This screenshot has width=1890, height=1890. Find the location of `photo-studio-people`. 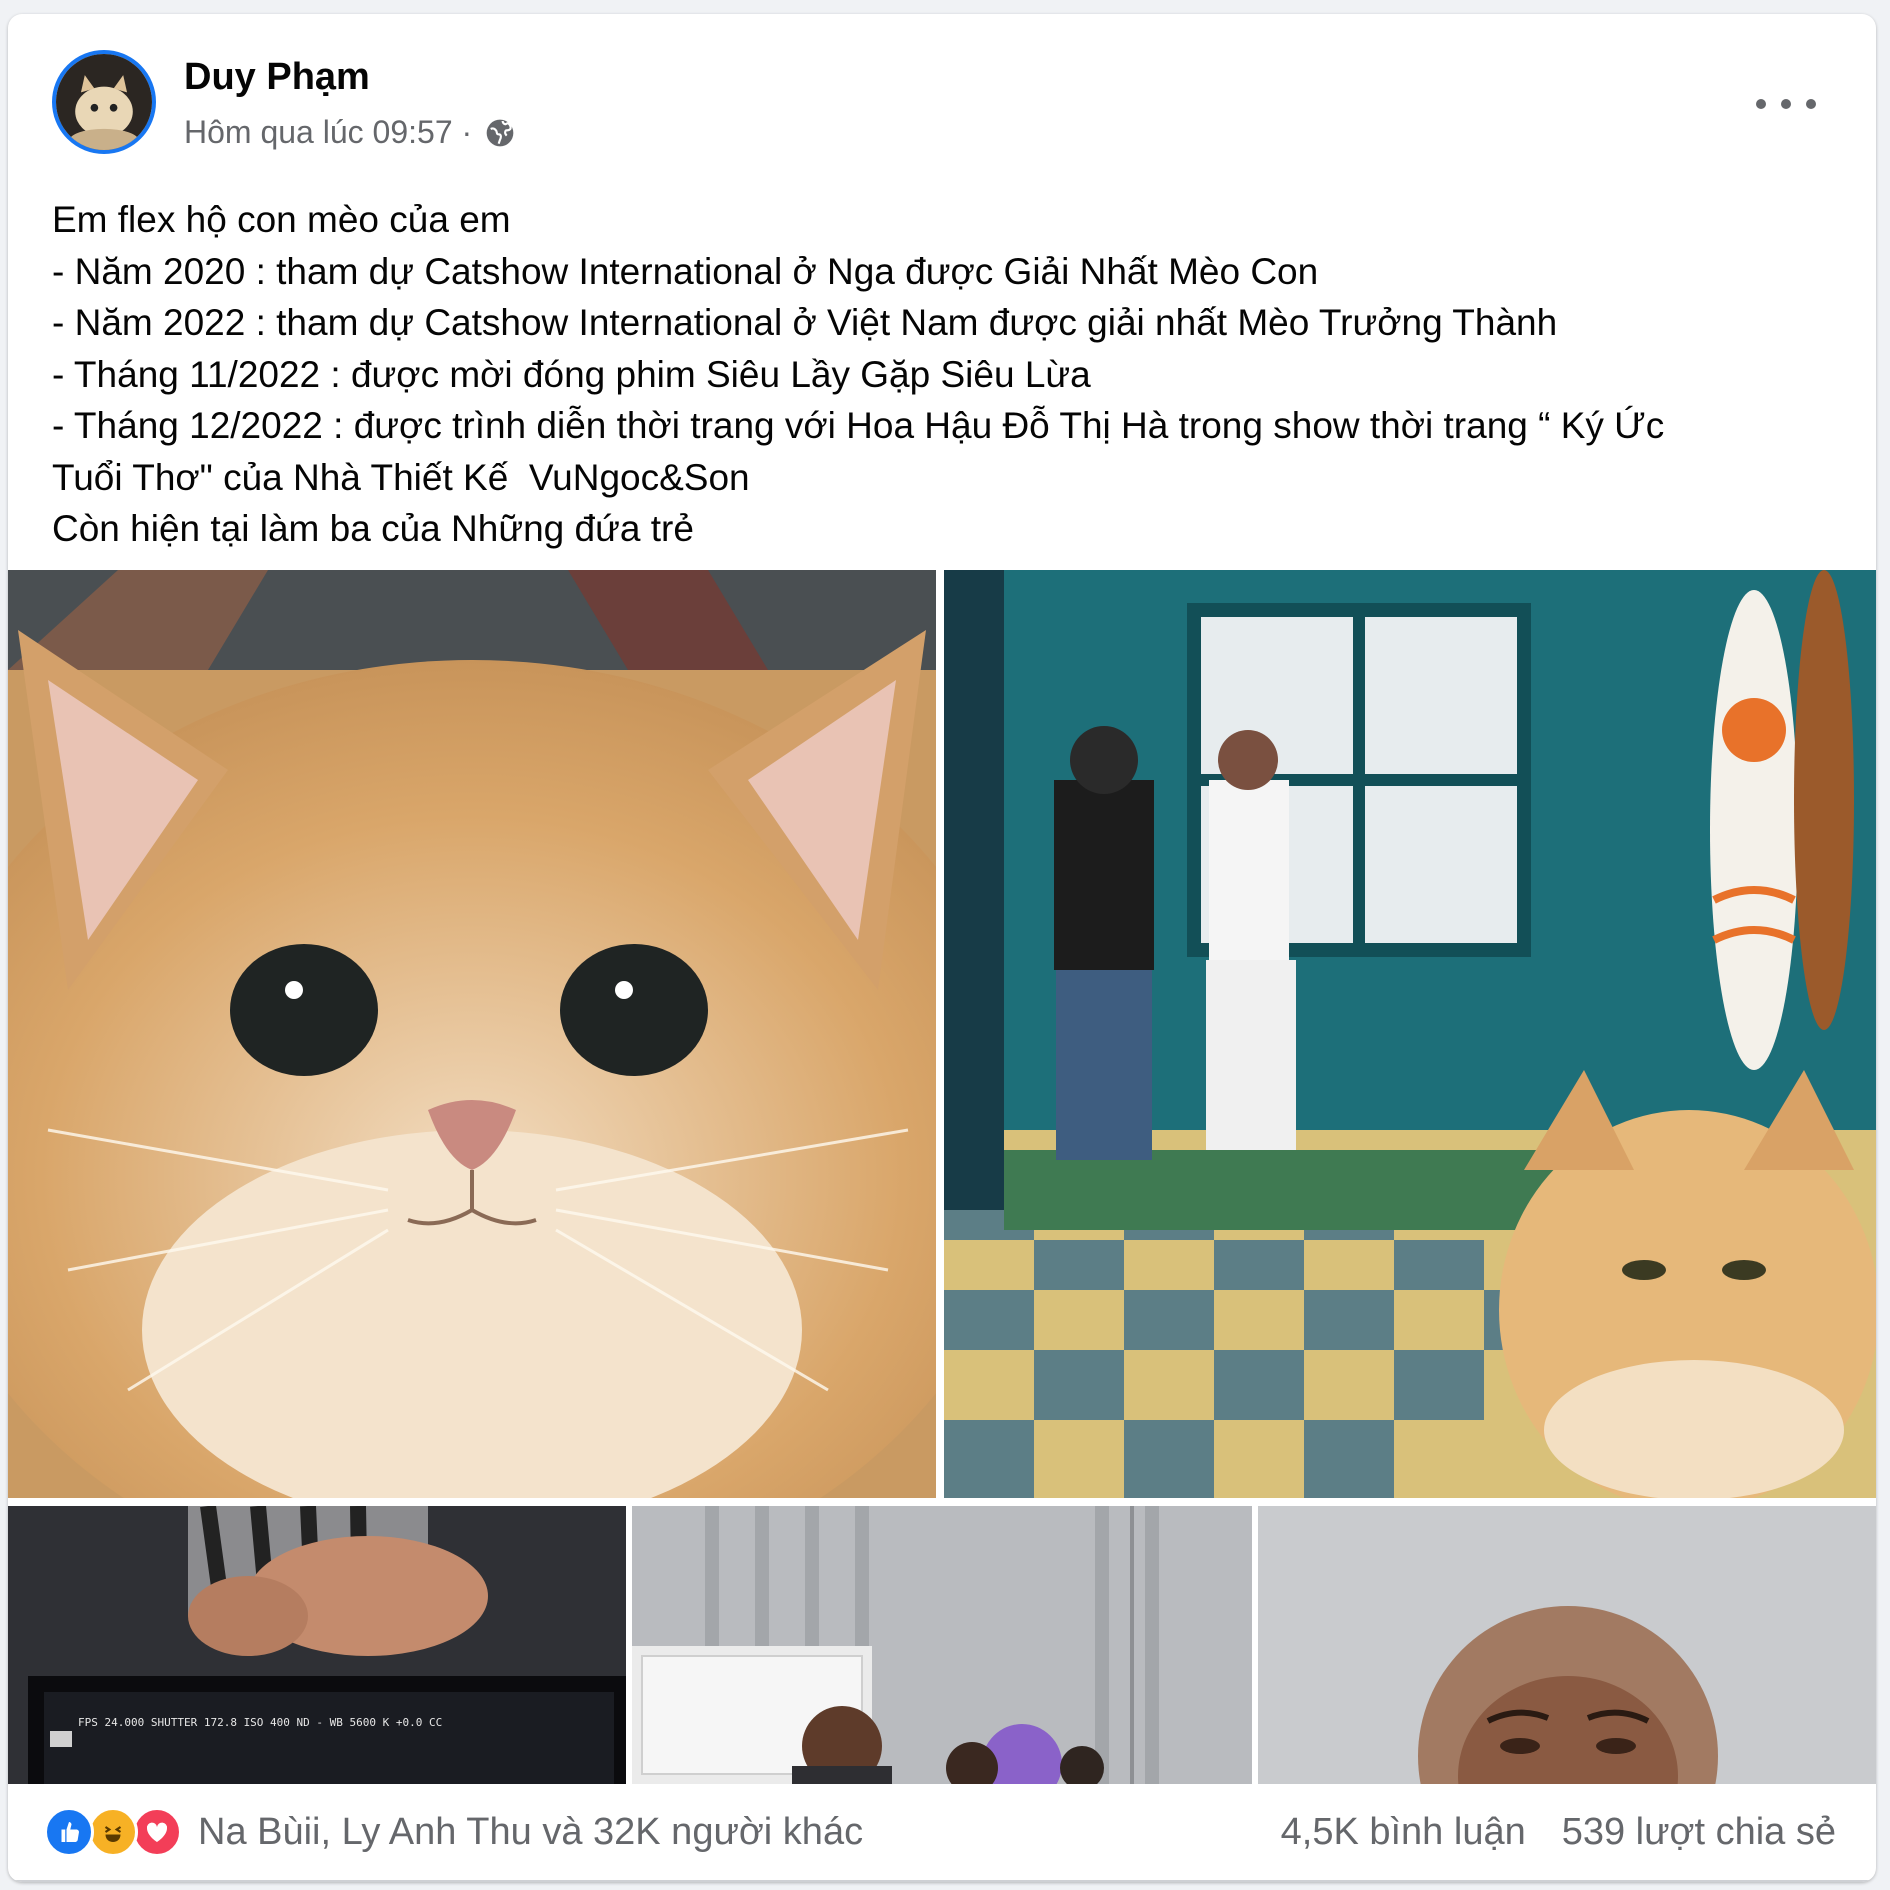

photo-studio-people is located at coordinates (942, 1645).